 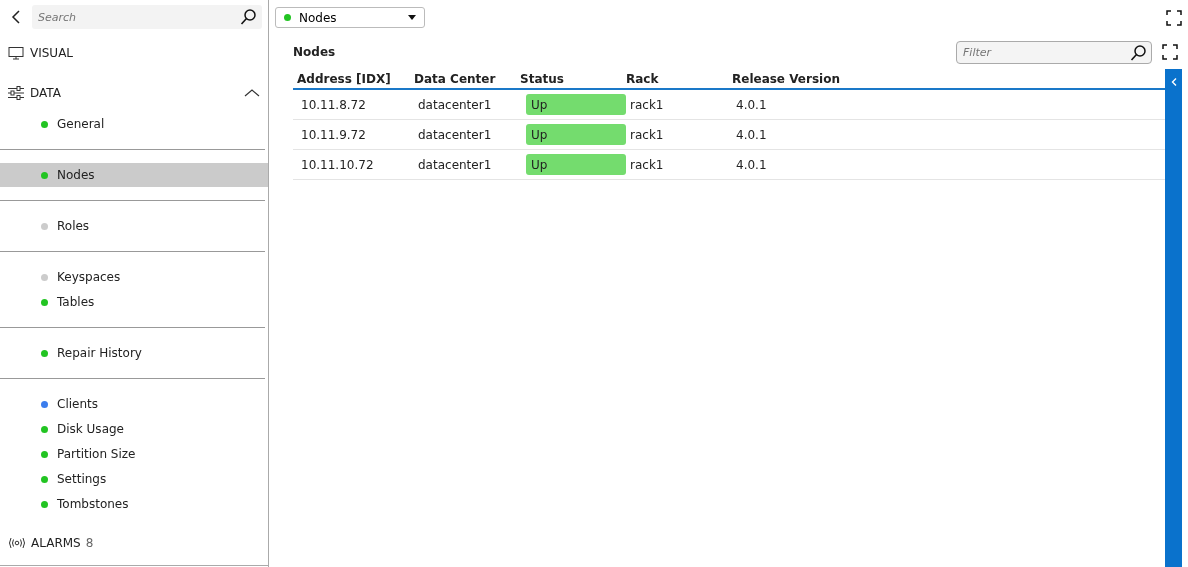 I want to click on sidebar-item: Tables, so click(x=132, y=302).